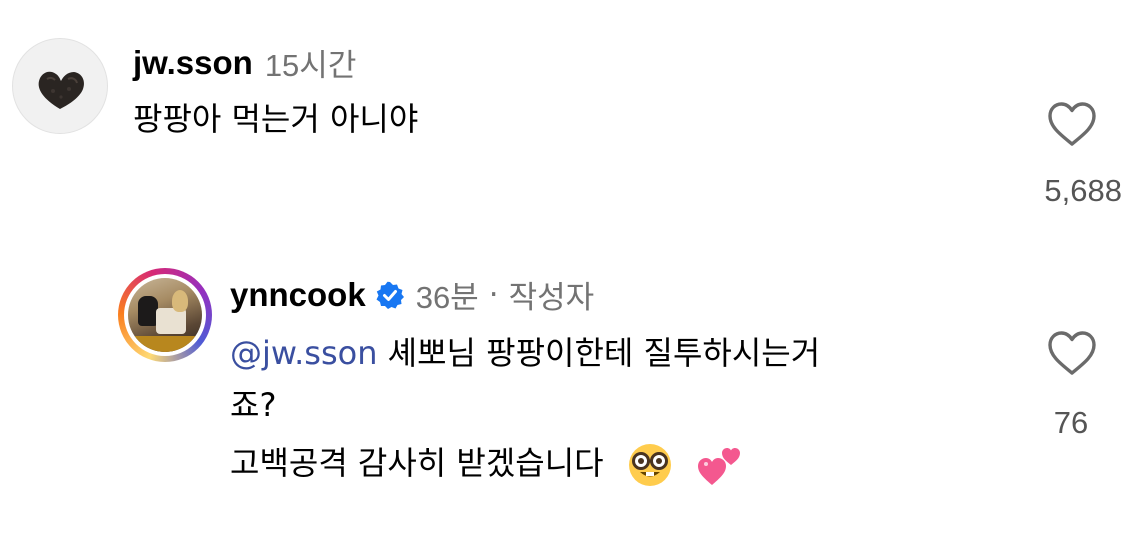  I want to click on avatar-photo, so click(165, 315).